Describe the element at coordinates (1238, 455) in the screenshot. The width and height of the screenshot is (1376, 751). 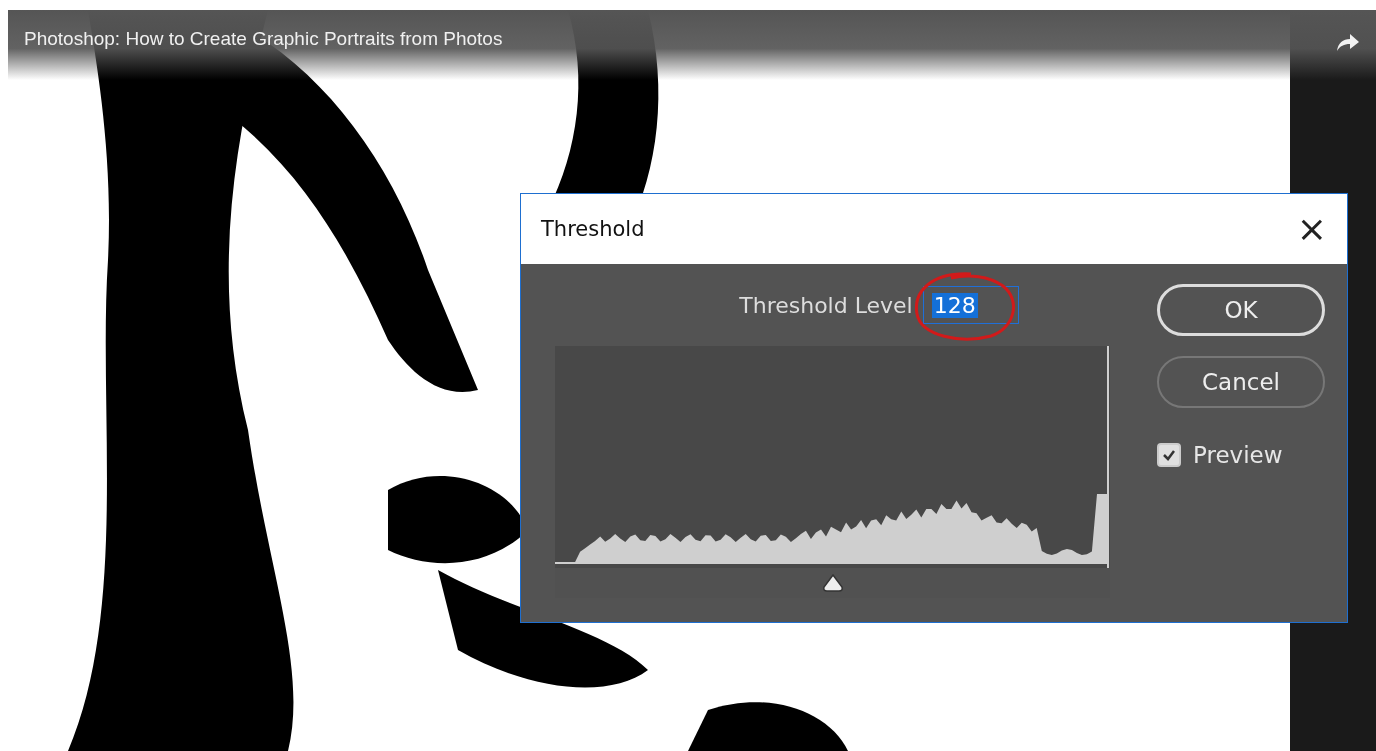
I see `preview-label: Preview` at that location.